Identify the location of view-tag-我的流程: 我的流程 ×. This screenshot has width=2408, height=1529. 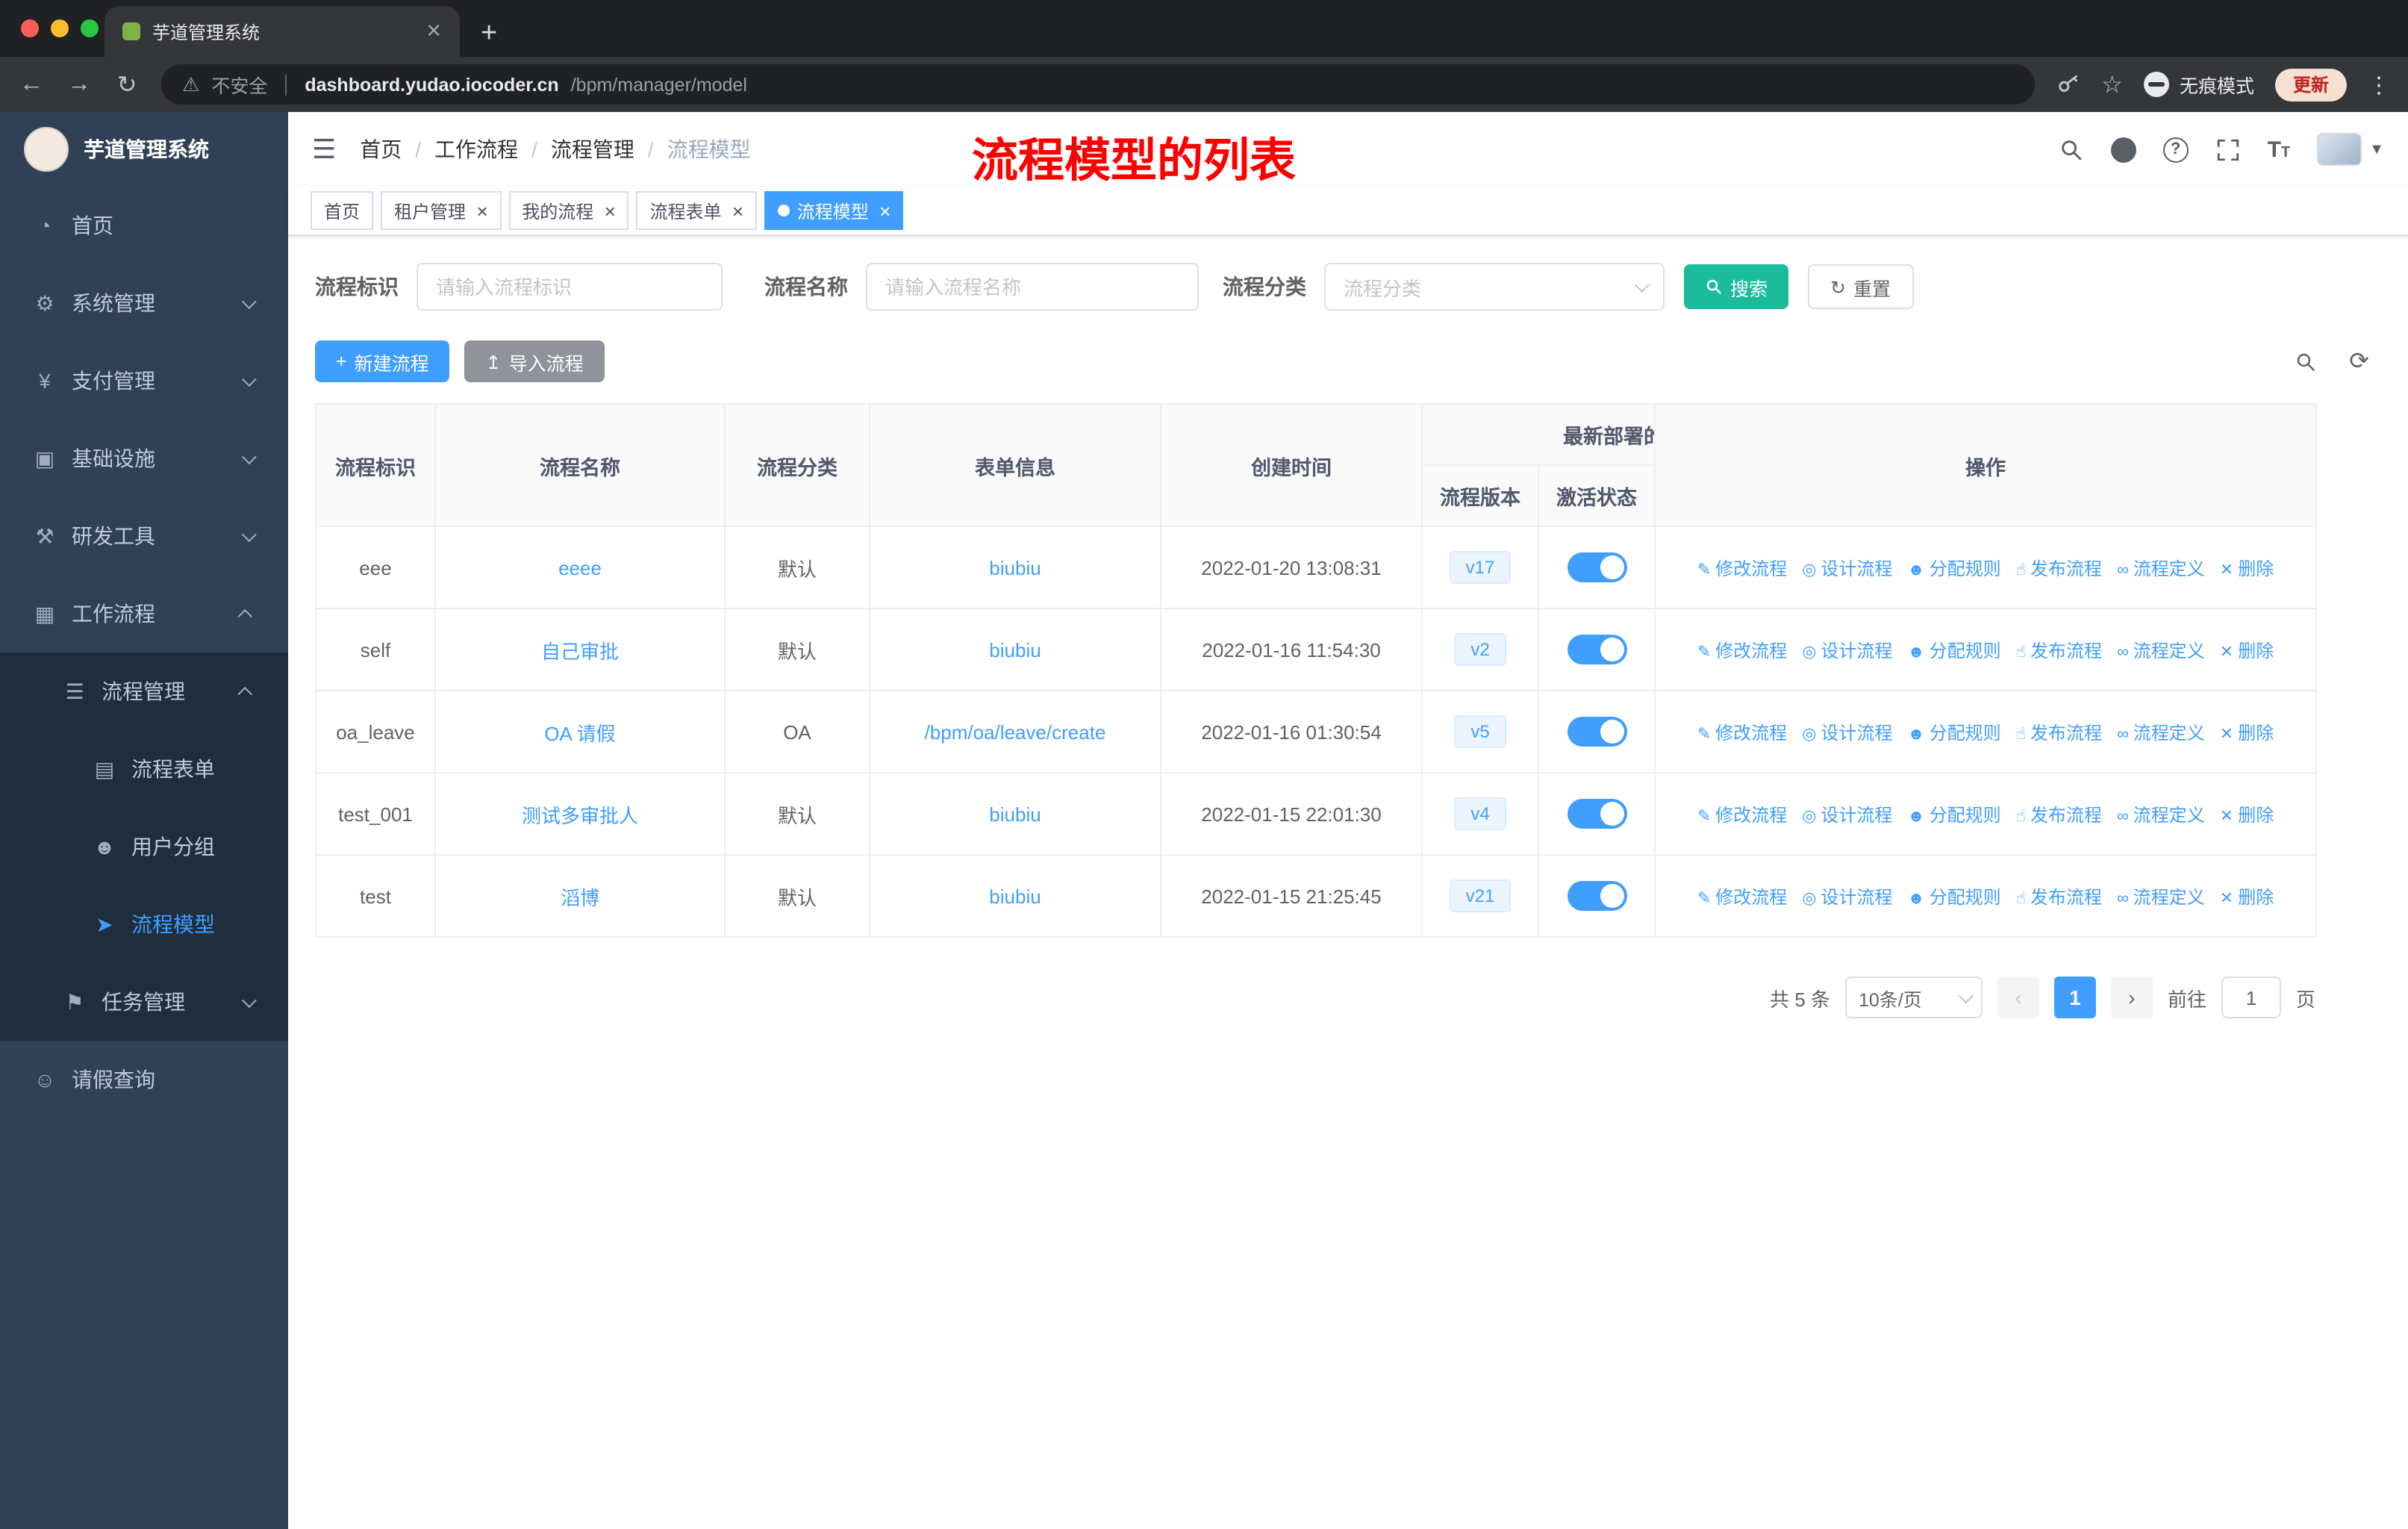
(568, 211).